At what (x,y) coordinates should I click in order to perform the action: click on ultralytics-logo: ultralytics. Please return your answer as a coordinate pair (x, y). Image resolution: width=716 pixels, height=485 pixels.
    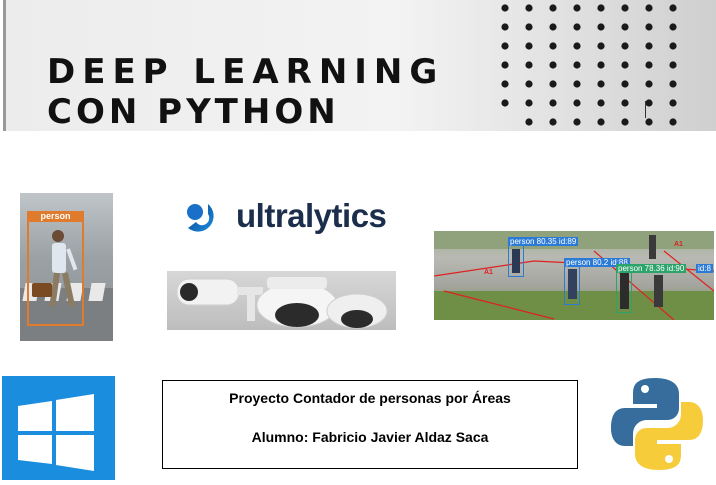
    Looking at the image, I should click on (297, 218).